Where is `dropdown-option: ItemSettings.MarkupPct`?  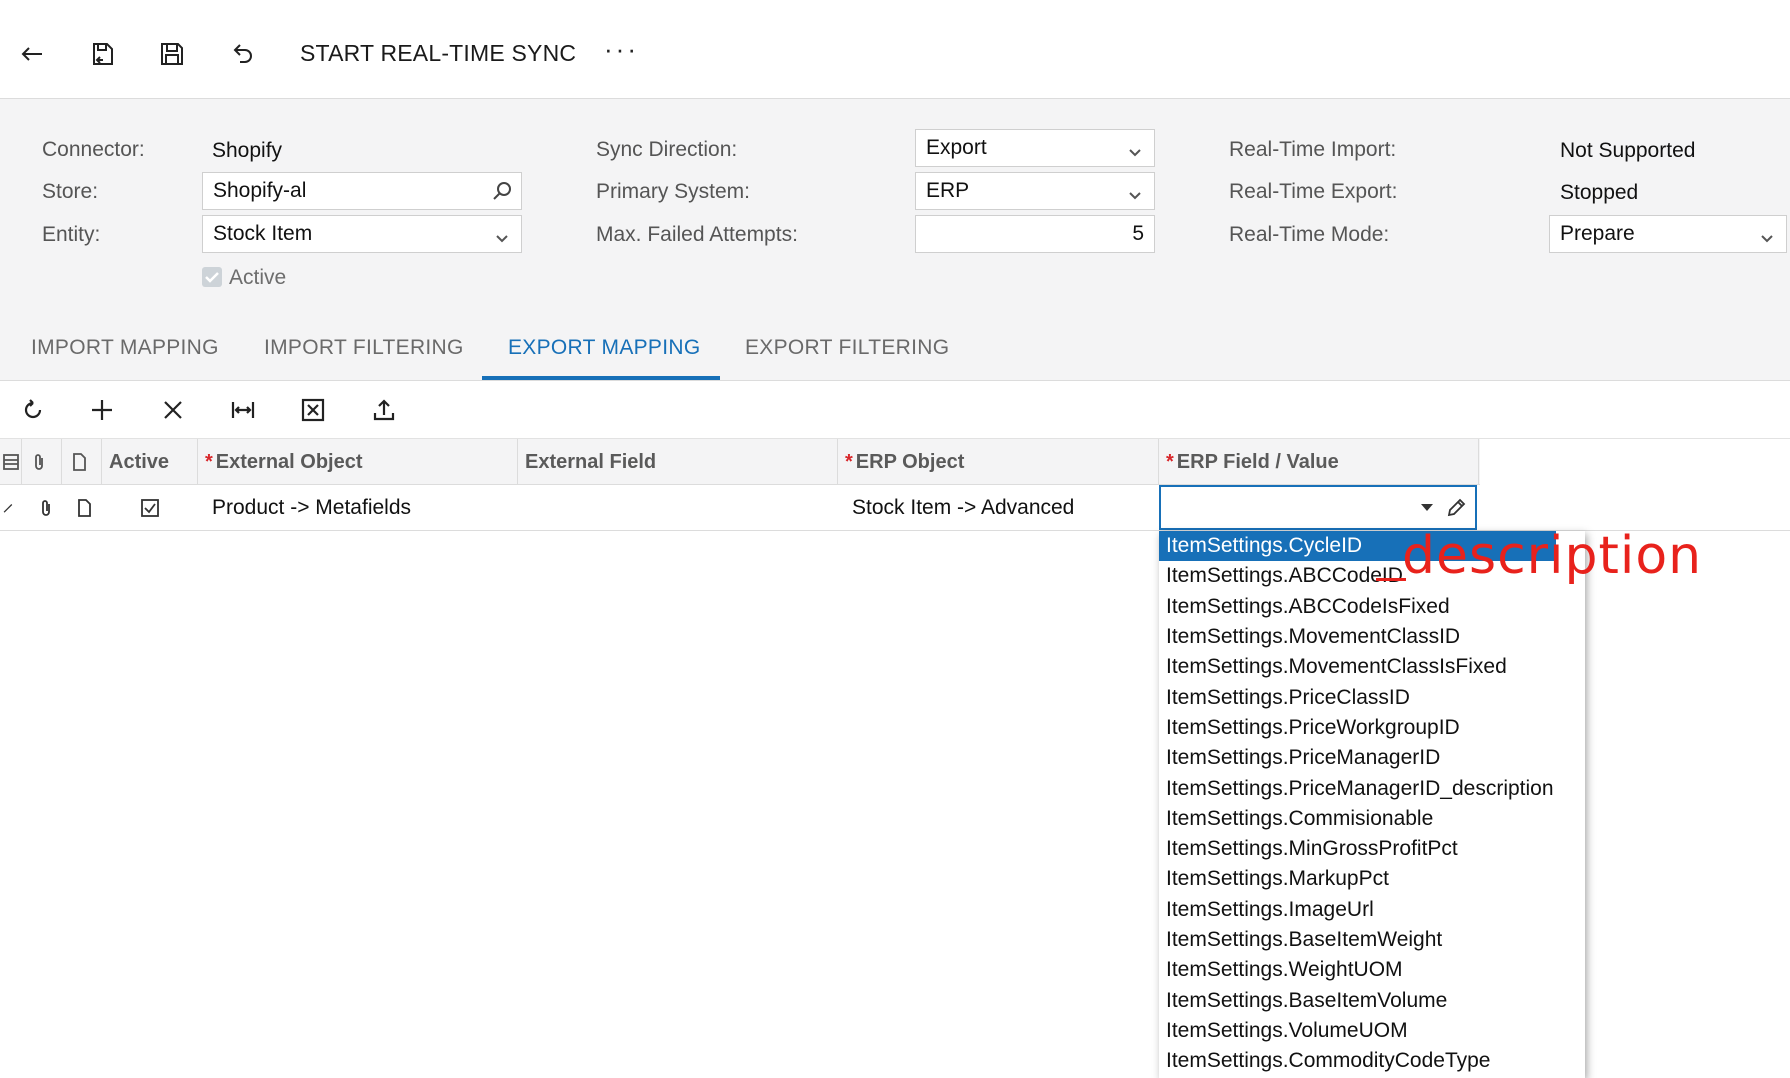 dropdown-option: ItemSettings.MarkupPct is located at coordinates (1372, 879).